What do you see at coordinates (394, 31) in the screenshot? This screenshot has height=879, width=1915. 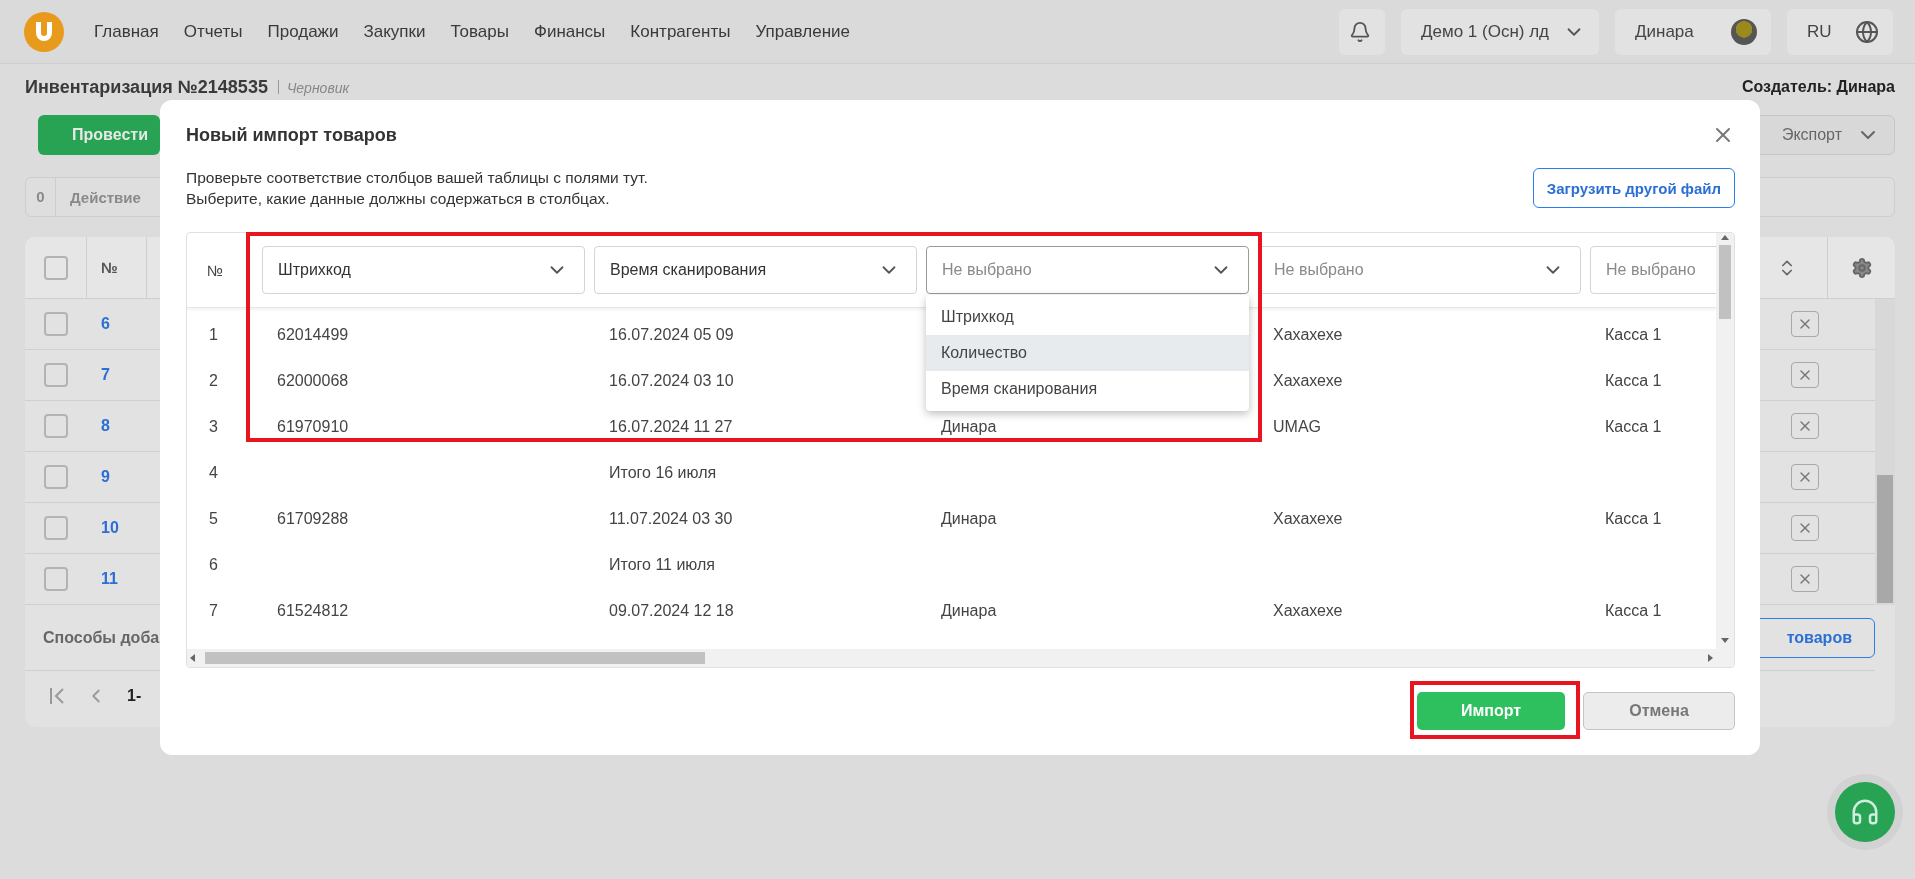 I see `nav-link: Закупки` at bounding box center [394, 31].